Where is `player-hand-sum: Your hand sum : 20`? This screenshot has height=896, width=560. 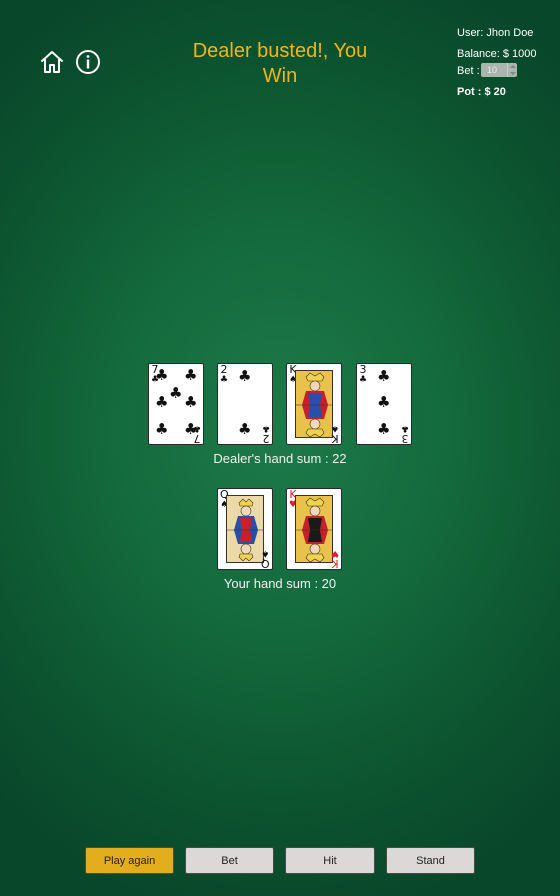
player-hand-sum: Your hand sum : 20 is located at coordinates (280, 583).